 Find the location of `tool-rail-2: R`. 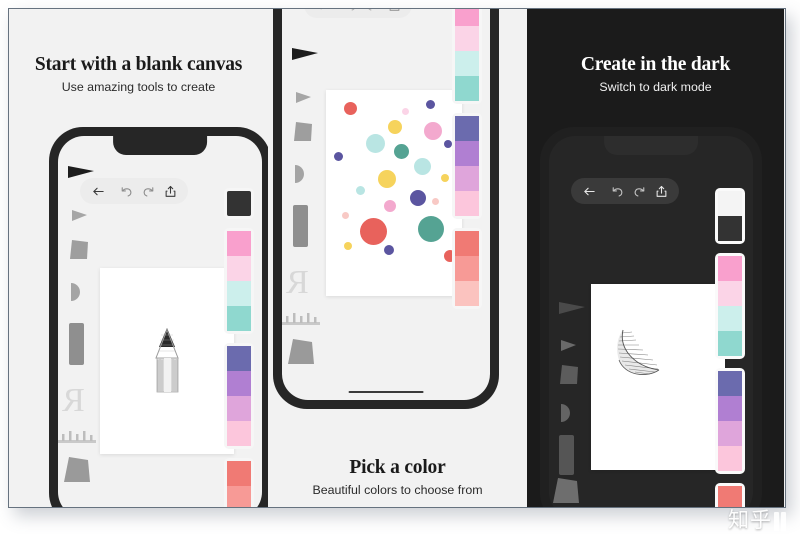

tool-rail-2: R is located at coordinates (303, 221).